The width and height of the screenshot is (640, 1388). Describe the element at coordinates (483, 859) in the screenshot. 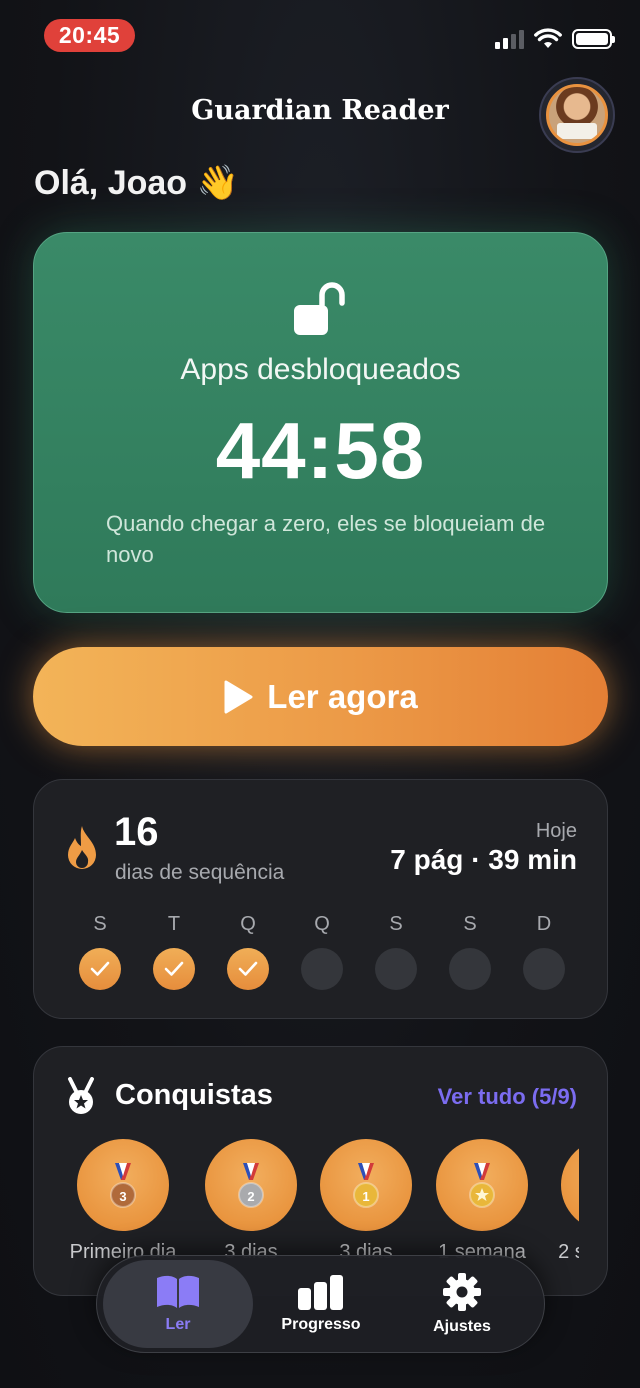

I see `today-stats: 7 pág · 39 min` at that location.